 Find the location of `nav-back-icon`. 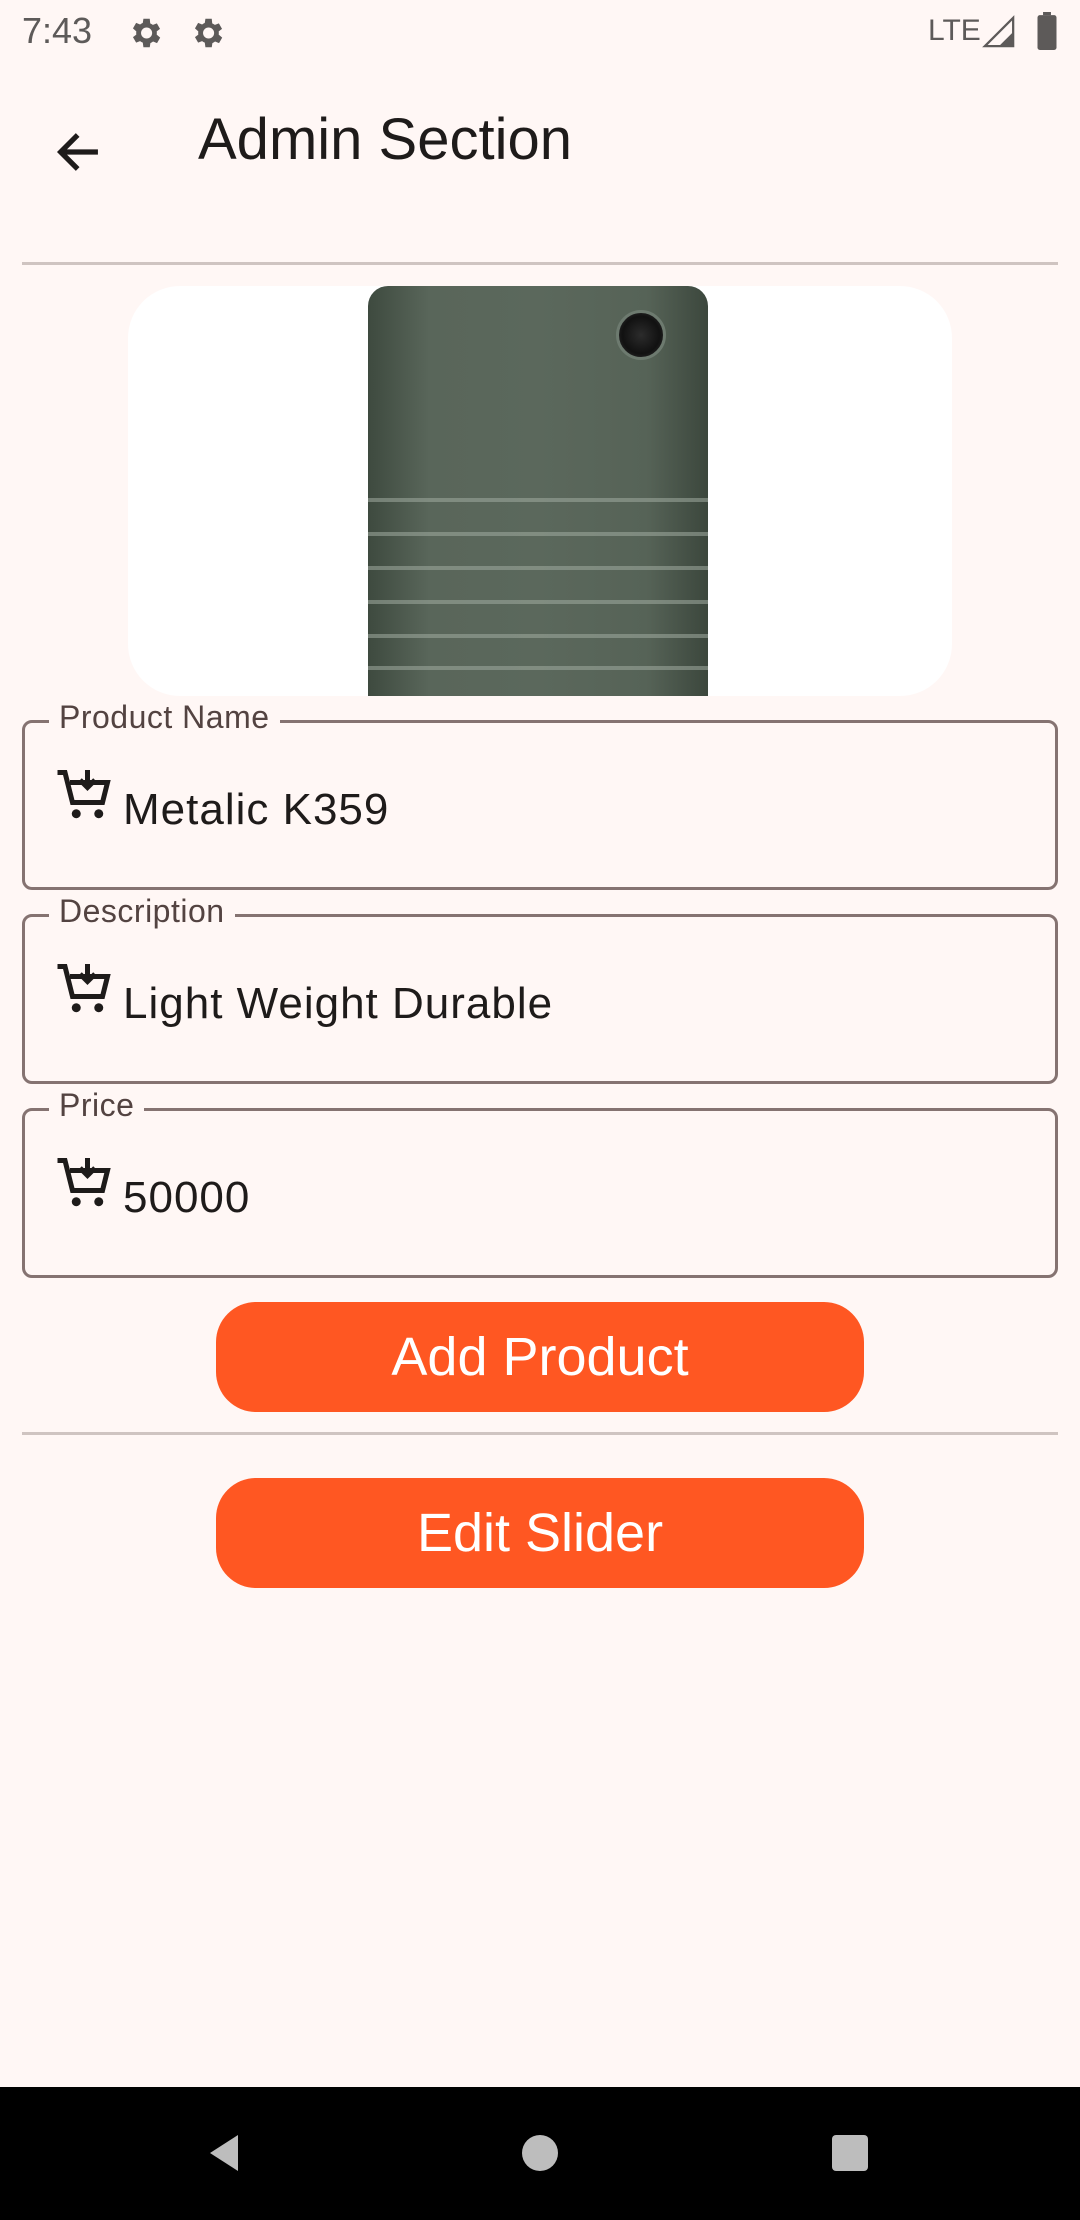

nav-back-icon is located at coordinates (224, 2153).